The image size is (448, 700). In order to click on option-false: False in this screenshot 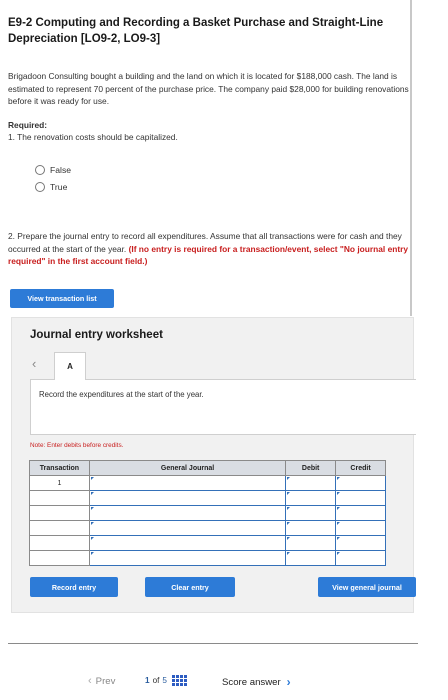, I will do `click(53, 170)`.